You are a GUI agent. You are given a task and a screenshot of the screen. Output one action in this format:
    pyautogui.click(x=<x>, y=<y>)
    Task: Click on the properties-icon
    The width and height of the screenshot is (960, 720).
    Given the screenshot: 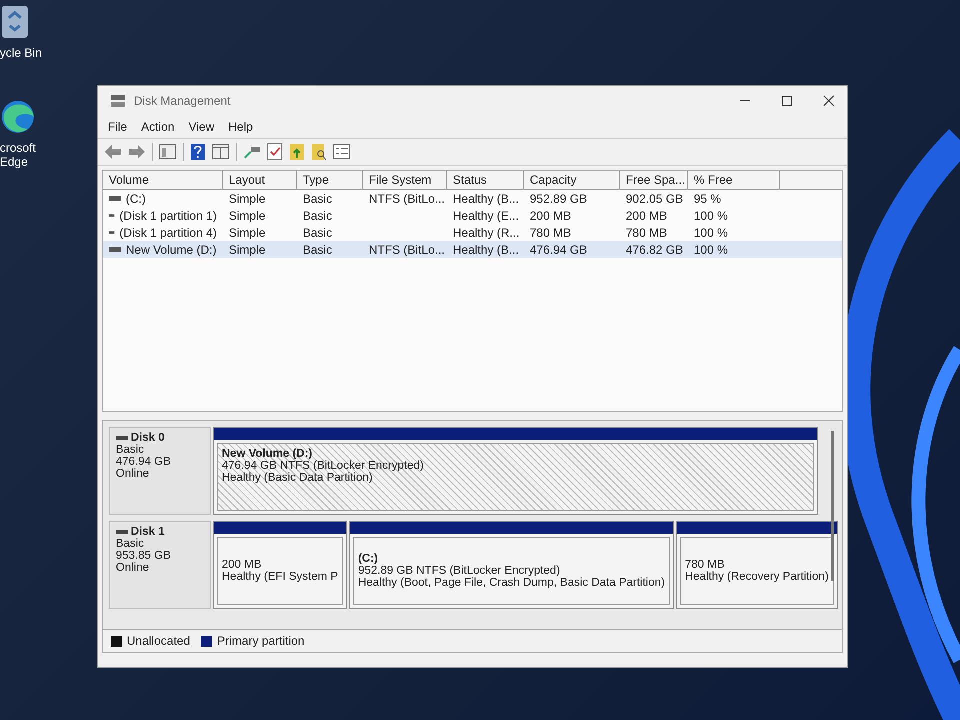 What is the action you would take?
    pyautogui.click(x=342, y=152)
    